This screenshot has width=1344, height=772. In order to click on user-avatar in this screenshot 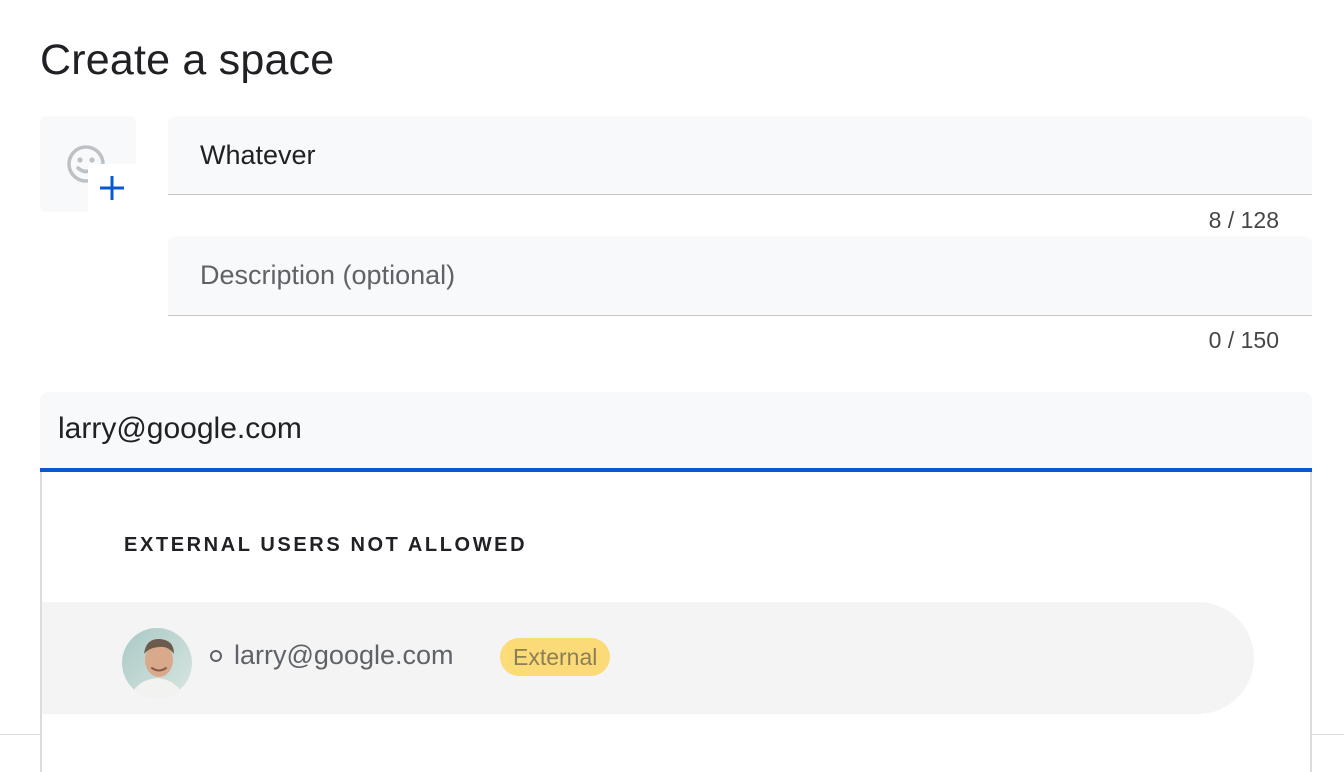, I will do `click(157, 663)`.